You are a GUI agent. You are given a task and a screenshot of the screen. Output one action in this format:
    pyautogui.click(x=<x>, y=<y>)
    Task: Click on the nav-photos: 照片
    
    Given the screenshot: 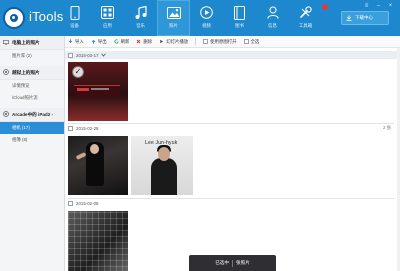 What is the action you would take?
    pyautogui.click(x=173, y=18)
    